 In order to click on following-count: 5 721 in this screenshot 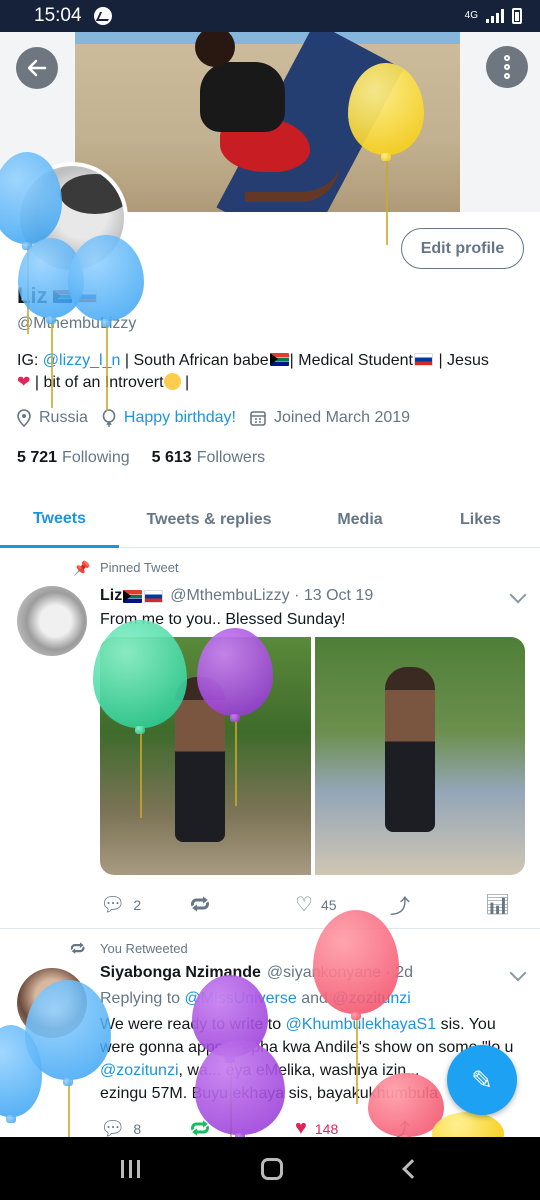, I will do `click(37, 457)`.